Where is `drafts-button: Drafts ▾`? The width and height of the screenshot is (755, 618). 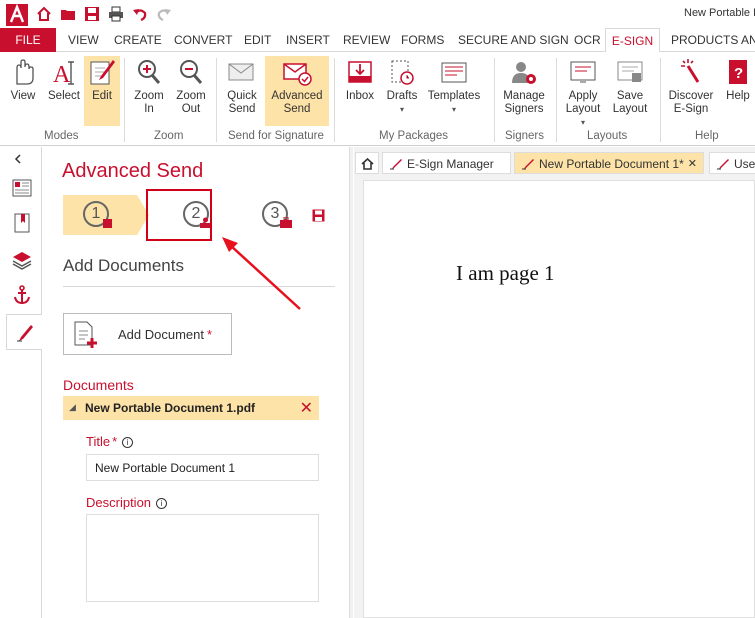 drafts-button: Drafts ▾ is located at coordinates (402, 91).